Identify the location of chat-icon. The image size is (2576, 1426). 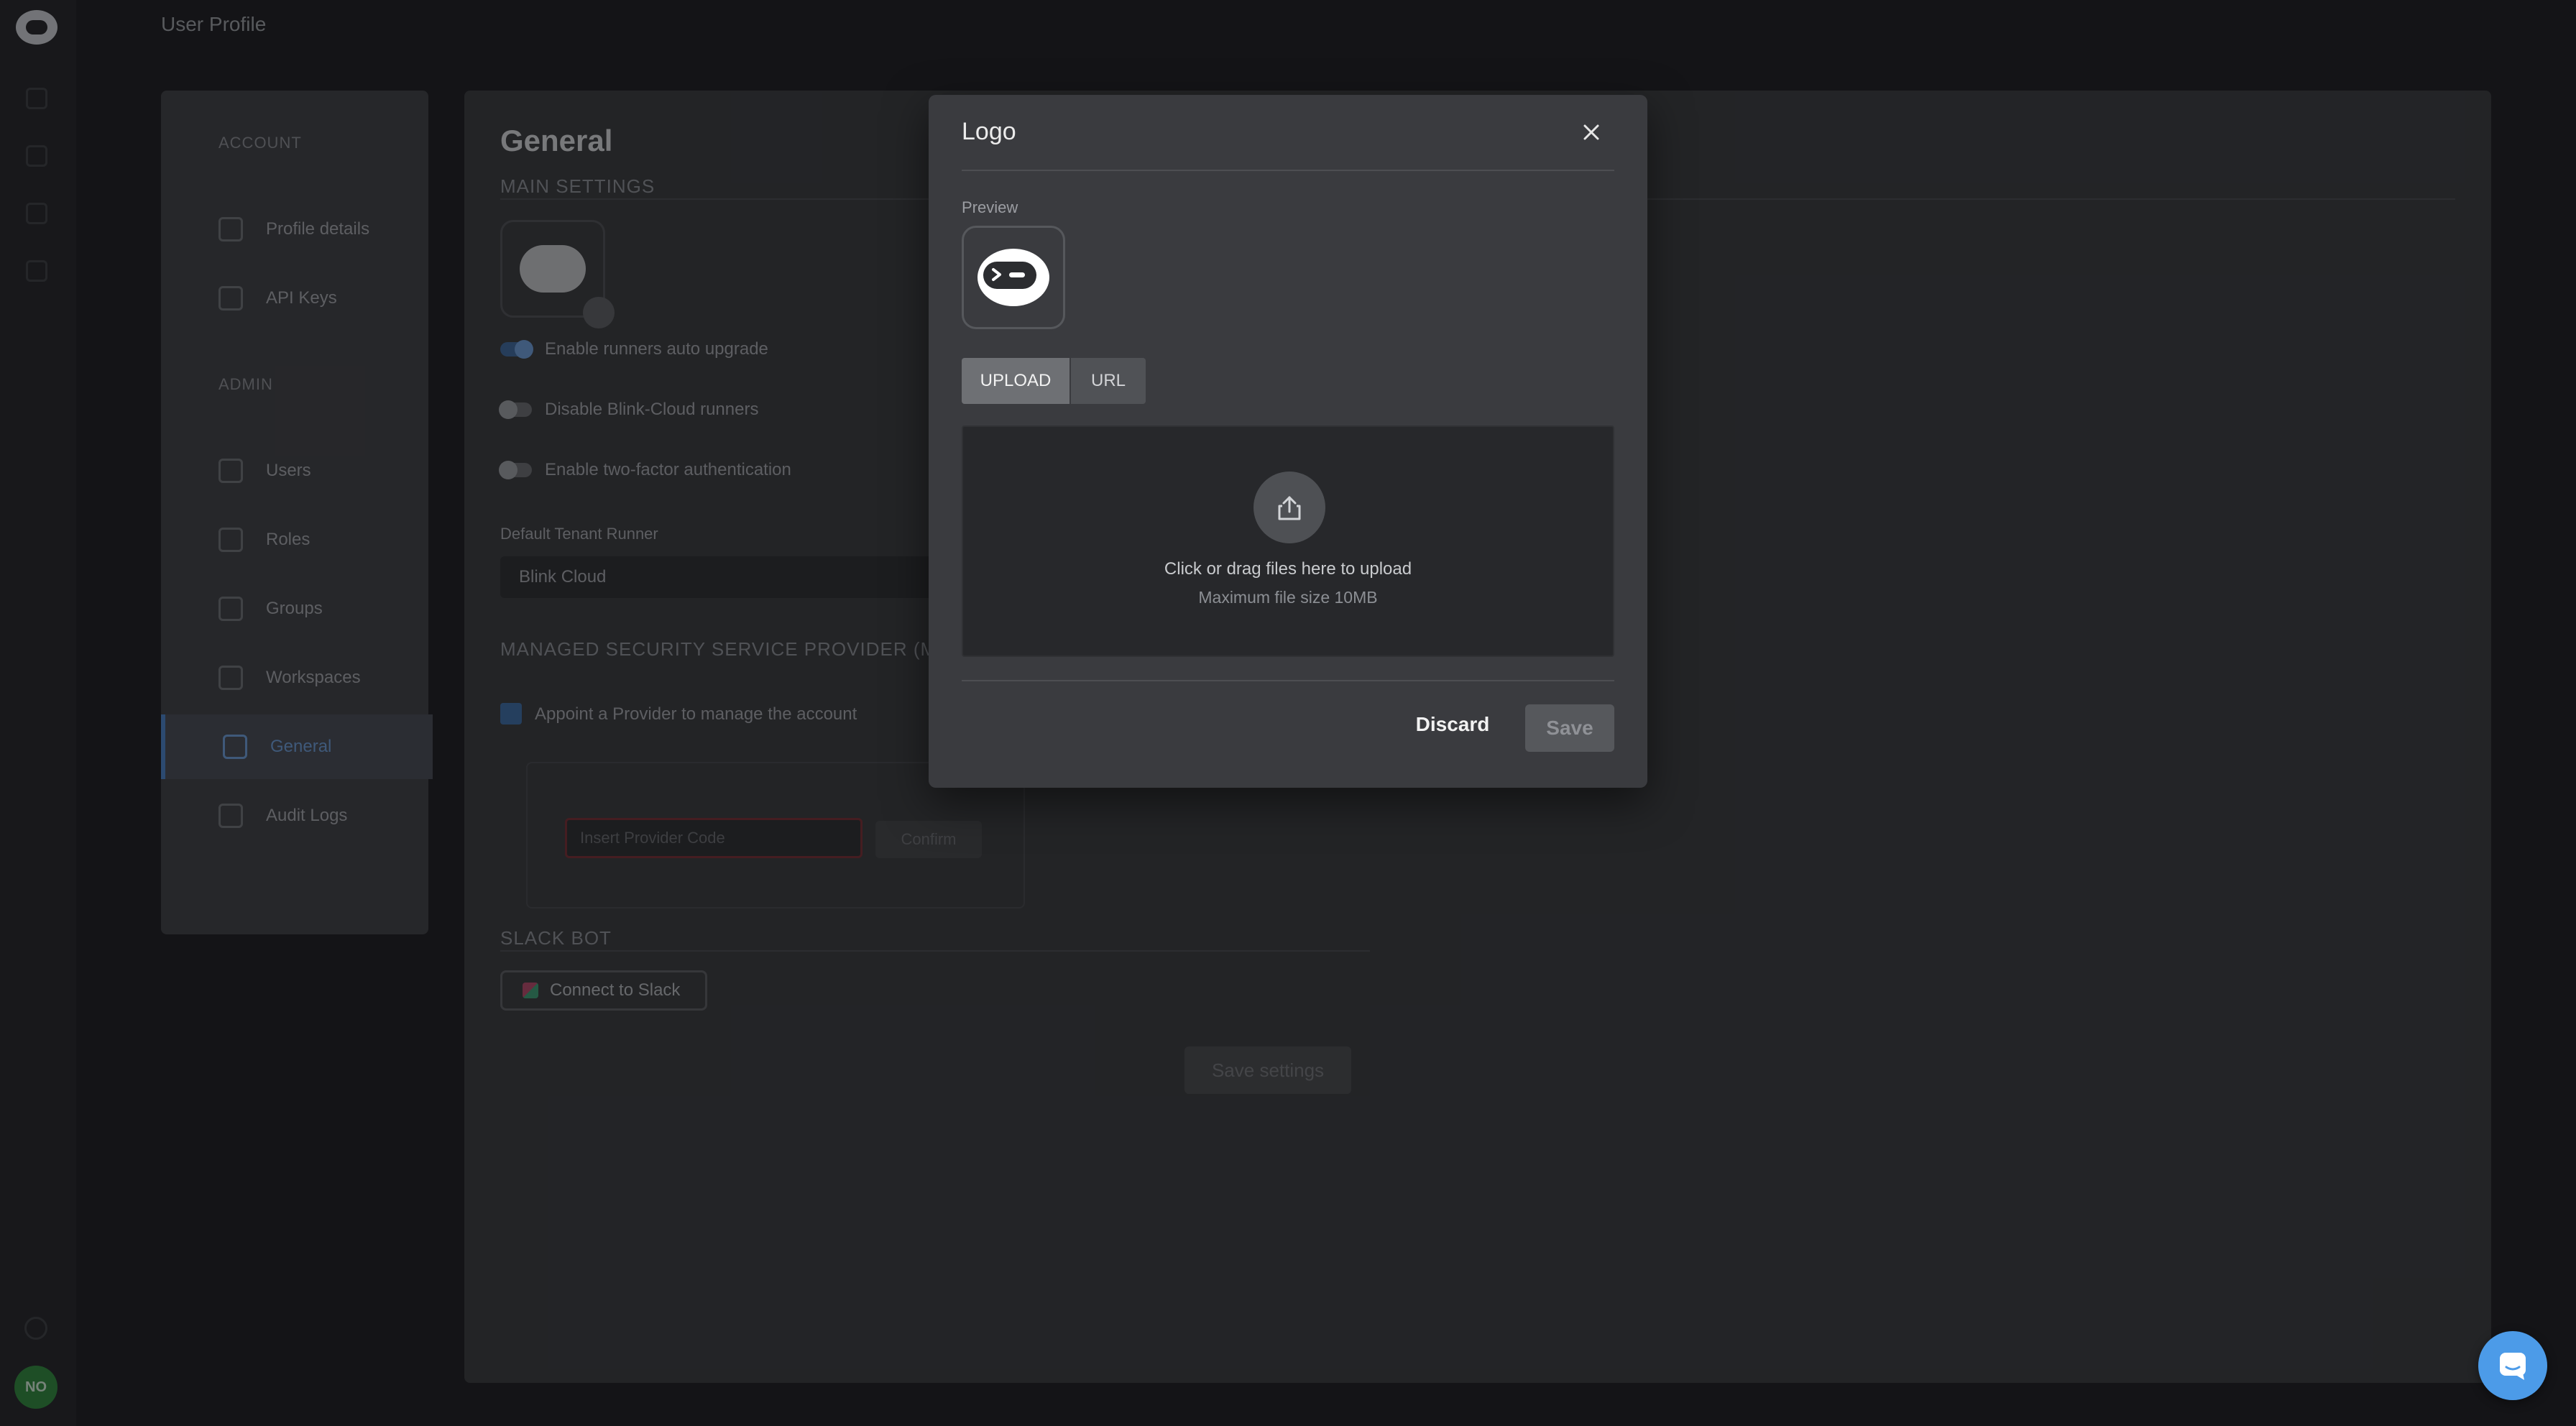
(2513, 1366).